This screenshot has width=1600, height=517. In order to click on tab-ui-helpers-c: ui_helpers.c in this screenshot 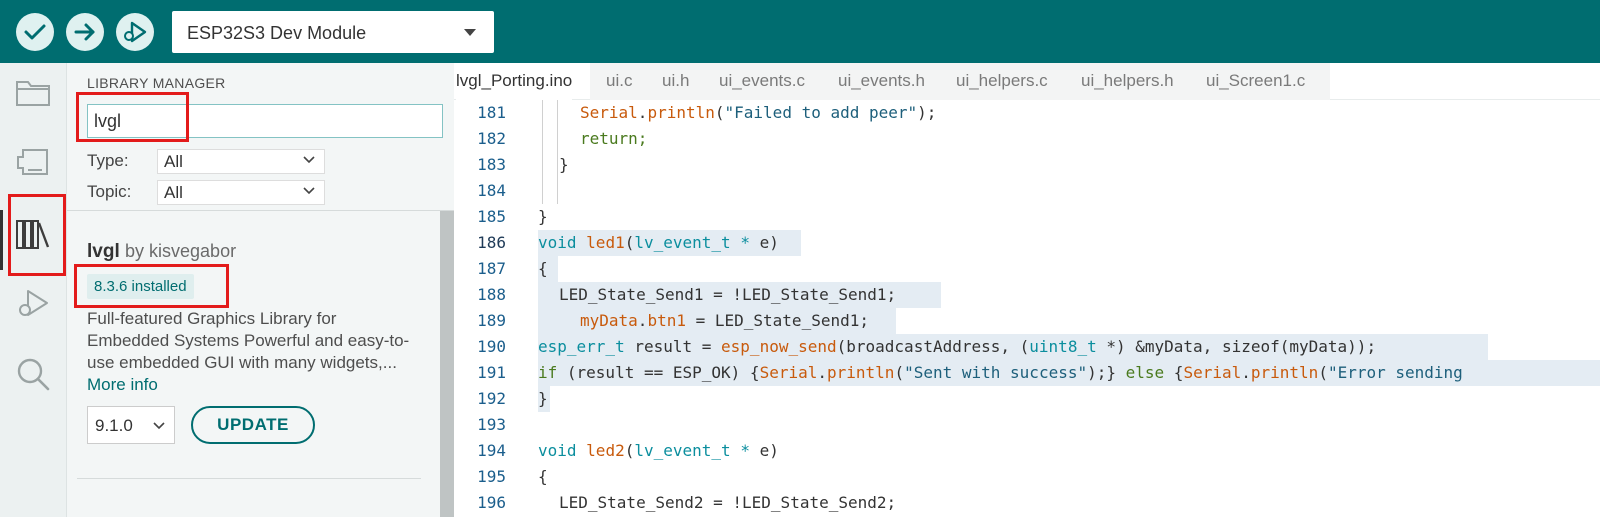, I will do `click(1002, 81)`.